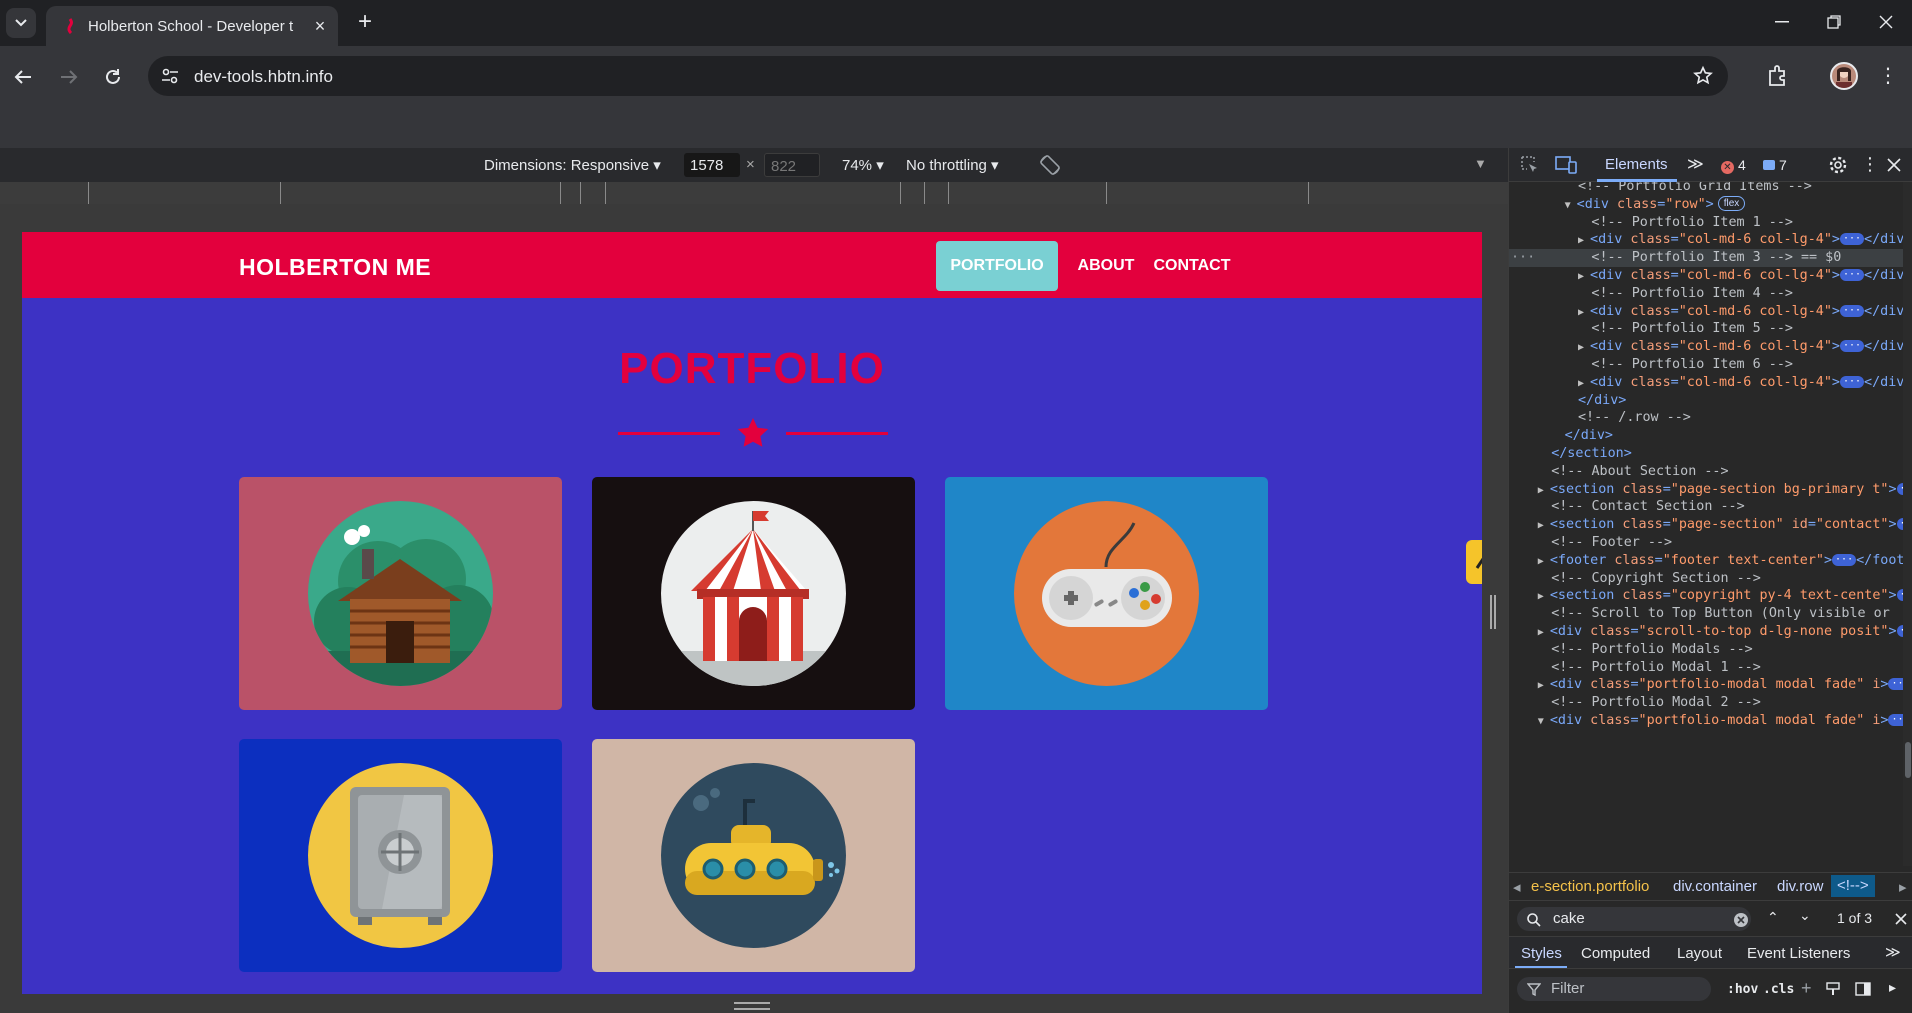  What do you see at coordinates (23, 77) in the screenshot?
I see `back-icon` at bounding box center [23, 77].